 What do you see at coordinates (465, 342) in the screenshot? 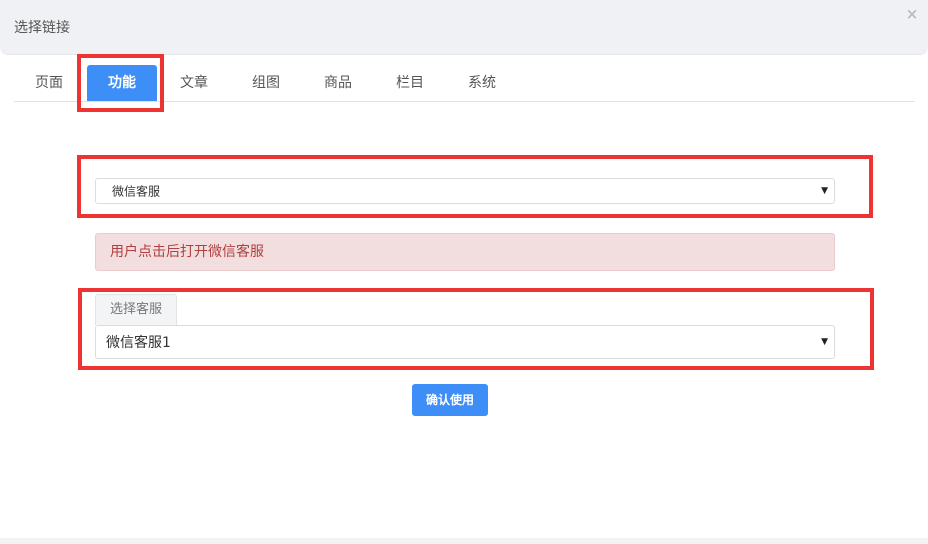
I see `service-select: 微信客服1 ▼` at bounding box center [465, 342].